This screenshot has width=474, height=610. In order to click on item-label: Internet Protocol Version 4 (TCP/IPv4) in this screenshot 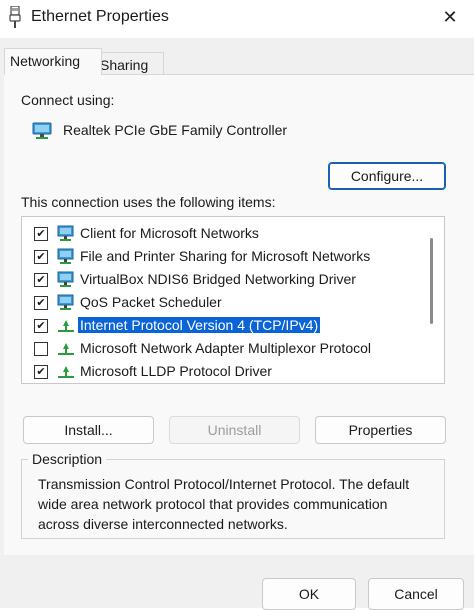, I will do `click(199, 325)`.